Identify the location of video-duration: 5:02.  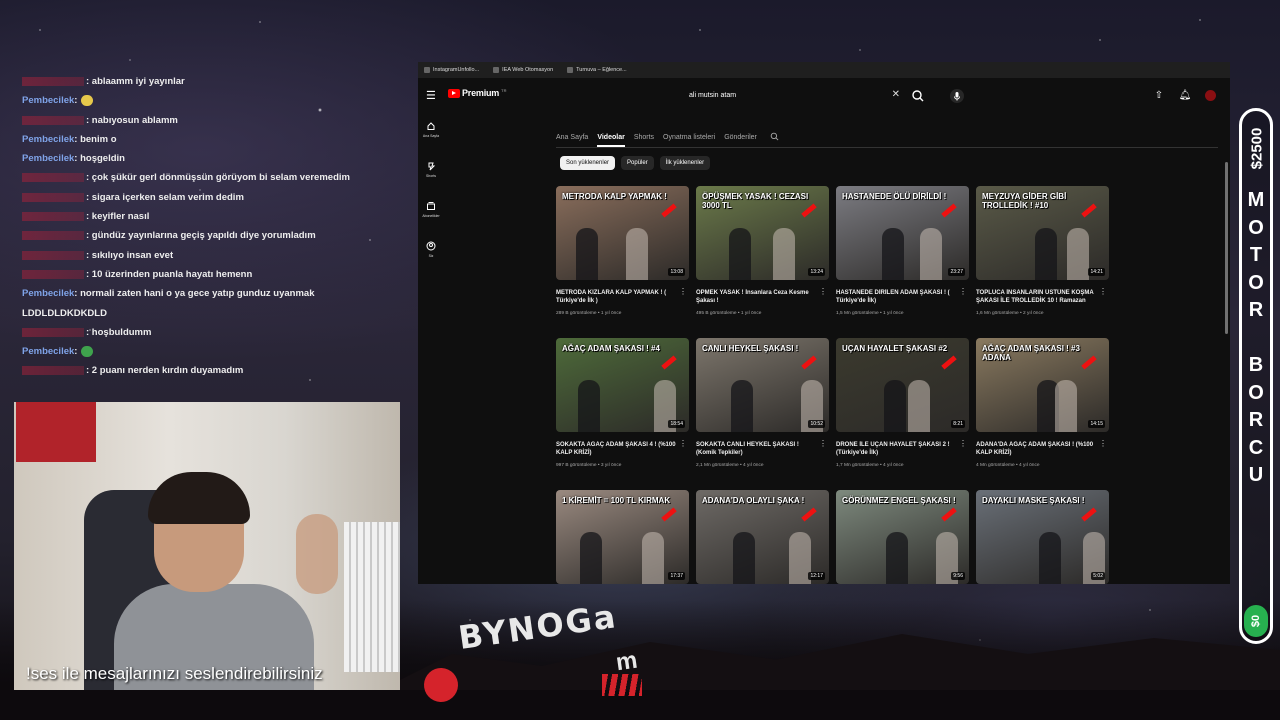
(1098, 576).